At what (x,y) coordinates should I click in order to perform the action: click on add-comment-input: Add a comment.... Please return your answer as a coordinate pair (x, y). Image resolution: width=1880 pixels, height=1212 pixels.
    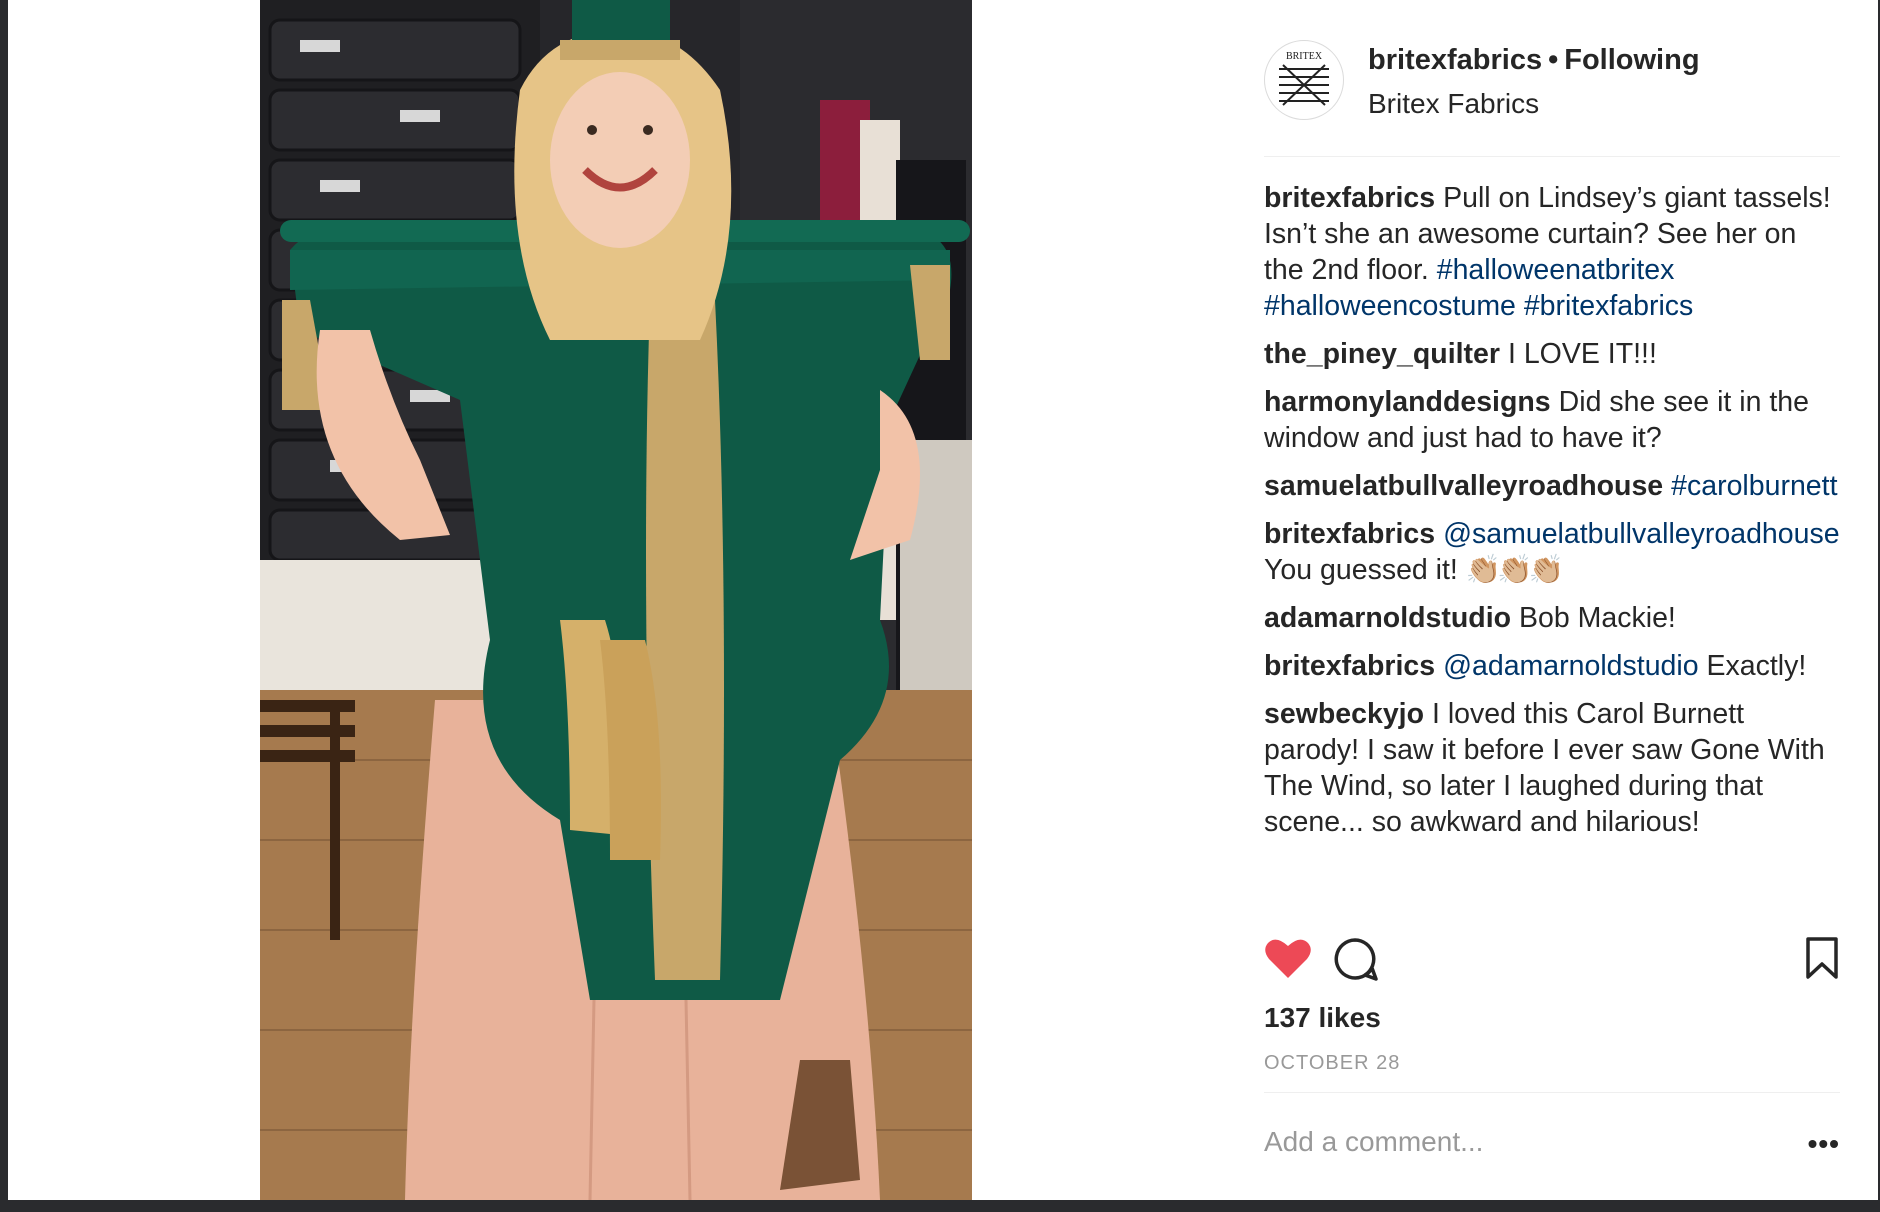
    Looking at the image, I should click on (1514, 1142).